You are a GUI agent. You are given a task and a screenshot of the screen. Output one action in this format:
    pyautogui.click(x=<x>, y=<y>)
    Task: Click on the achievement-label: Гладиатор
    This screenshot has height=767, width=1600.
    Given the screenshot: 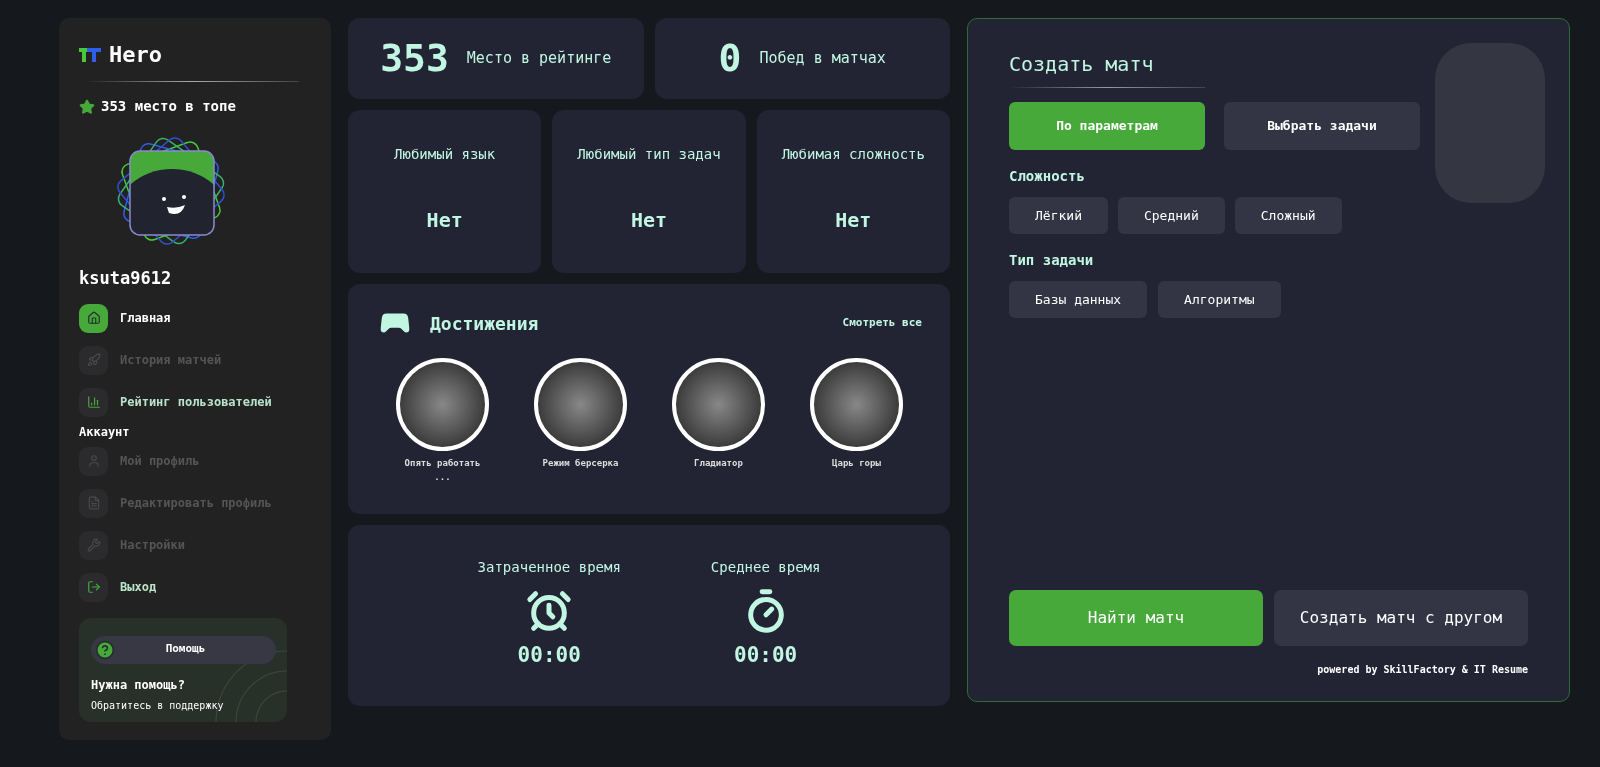 What is the action you would take?
    pyautogui.click(x=718, y=463)
    